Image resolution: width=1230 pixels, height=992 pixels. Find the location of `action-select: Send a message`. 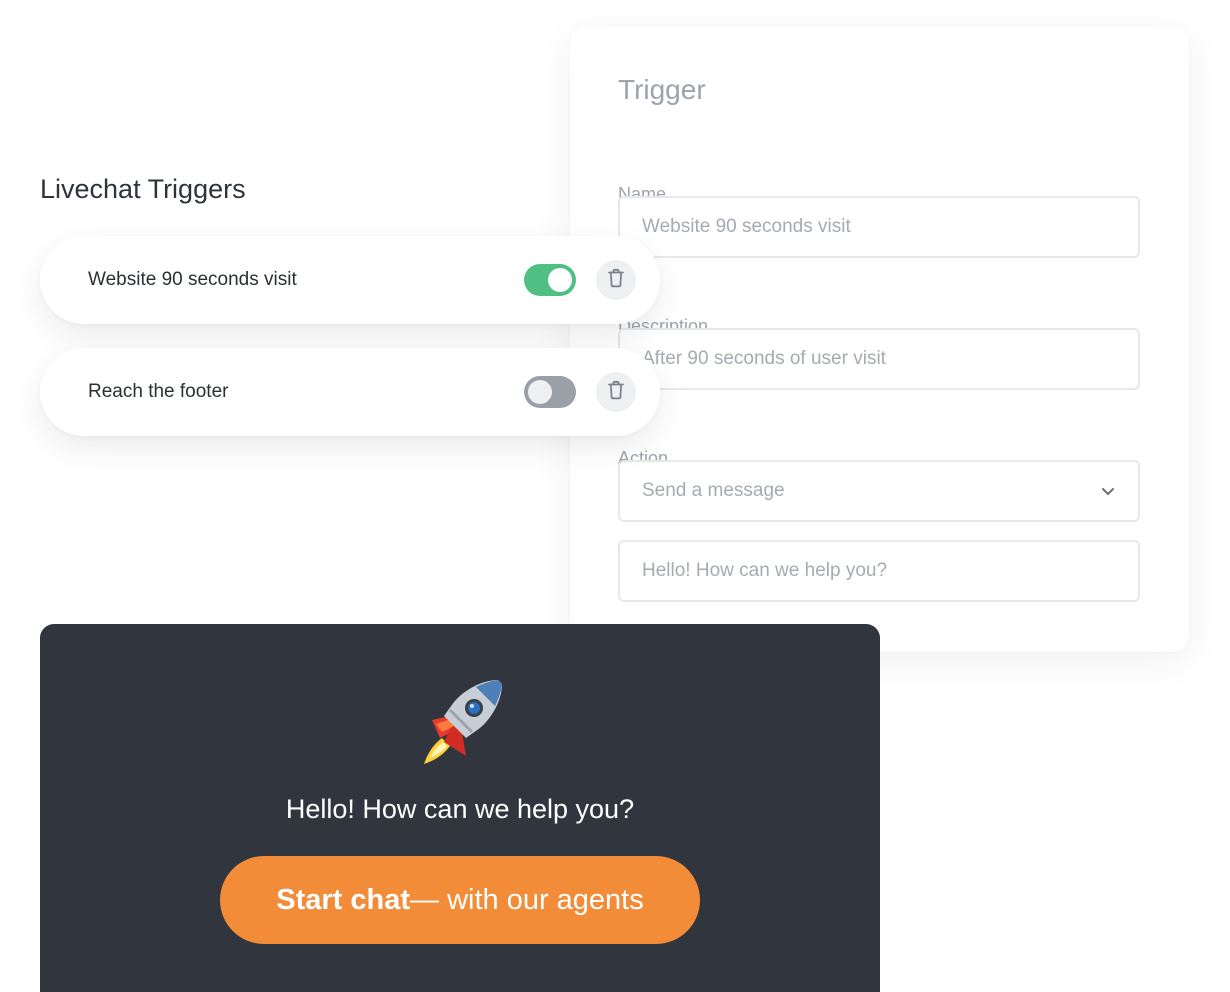

action-select: Send a message is located at coordinates (879, 491).